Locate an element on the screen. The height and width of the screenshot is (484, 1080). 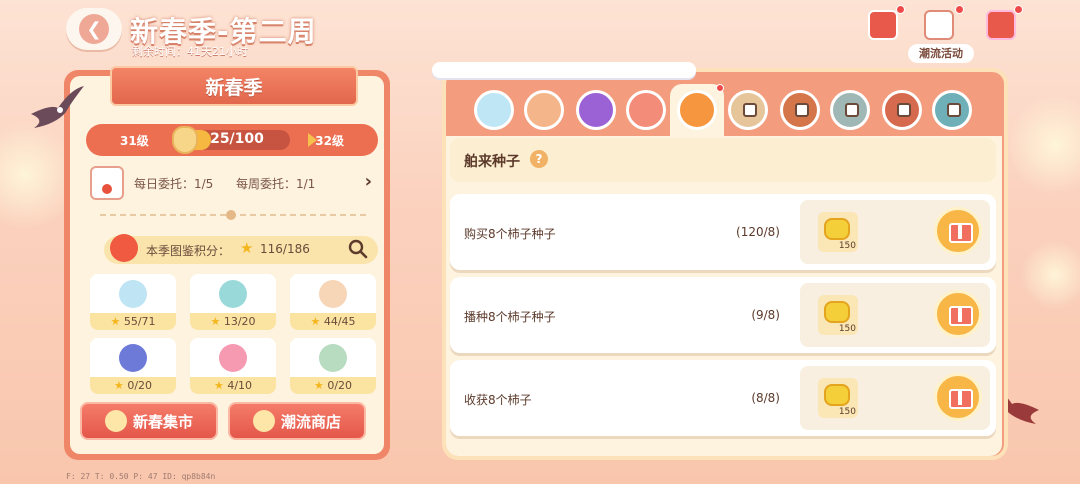
collection-card: ★ 4/10 is located at coordinates (233, 366).